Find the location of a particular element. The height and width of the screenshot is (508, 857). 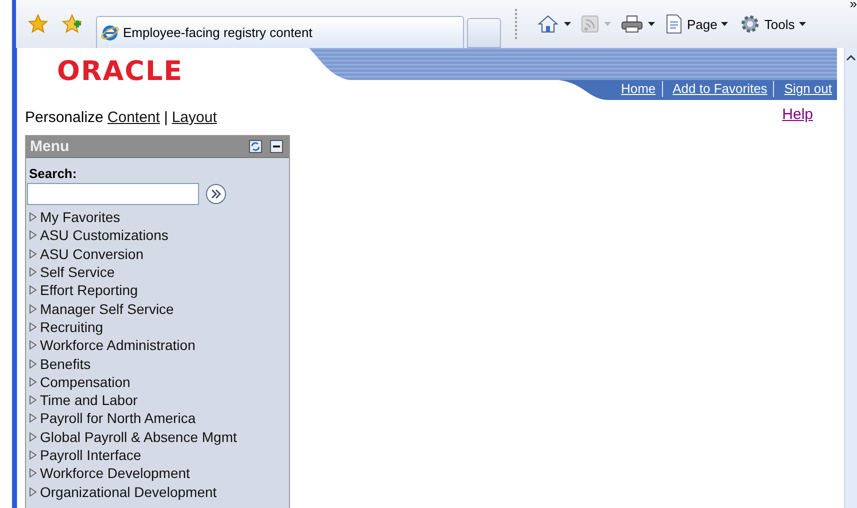

menu-item: Organizational Development is located at coordinates (158, 491).